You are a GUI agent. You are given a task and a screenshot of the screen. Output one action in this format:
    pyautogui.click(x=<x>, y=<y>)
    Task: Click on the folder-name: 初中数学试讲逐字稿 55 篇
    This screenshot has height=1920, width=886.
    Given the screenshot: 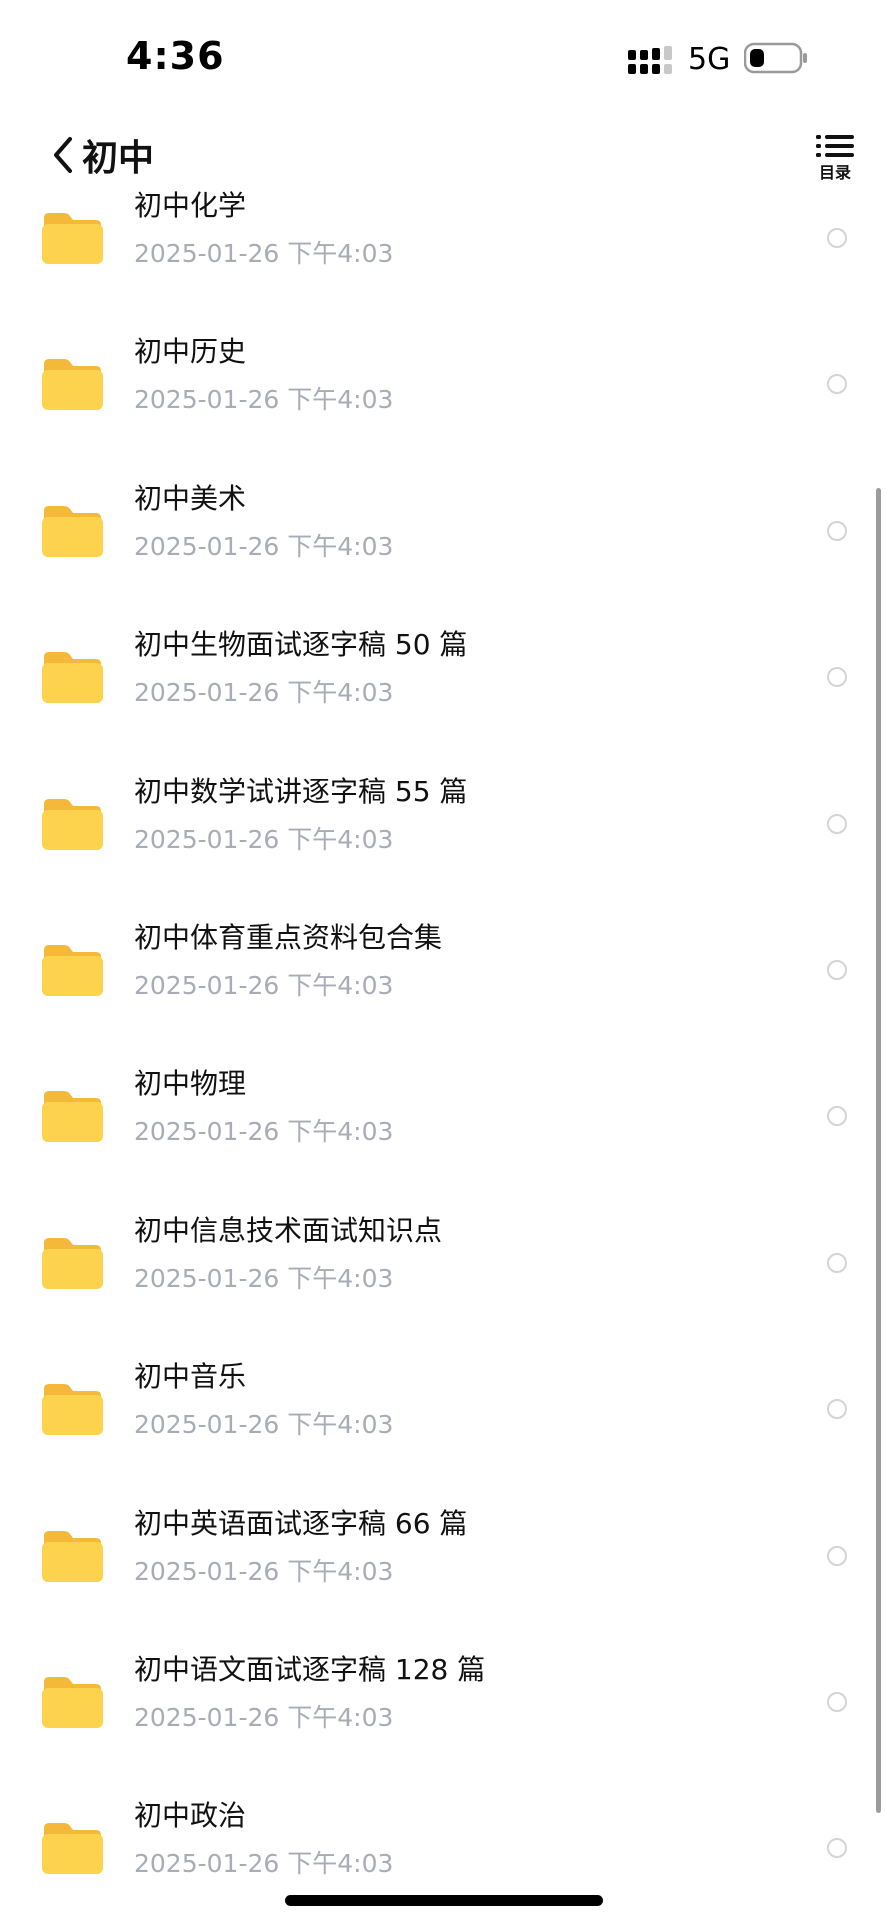 What is the action you would take?
    pyautogui.click(x=301, y=791)
    